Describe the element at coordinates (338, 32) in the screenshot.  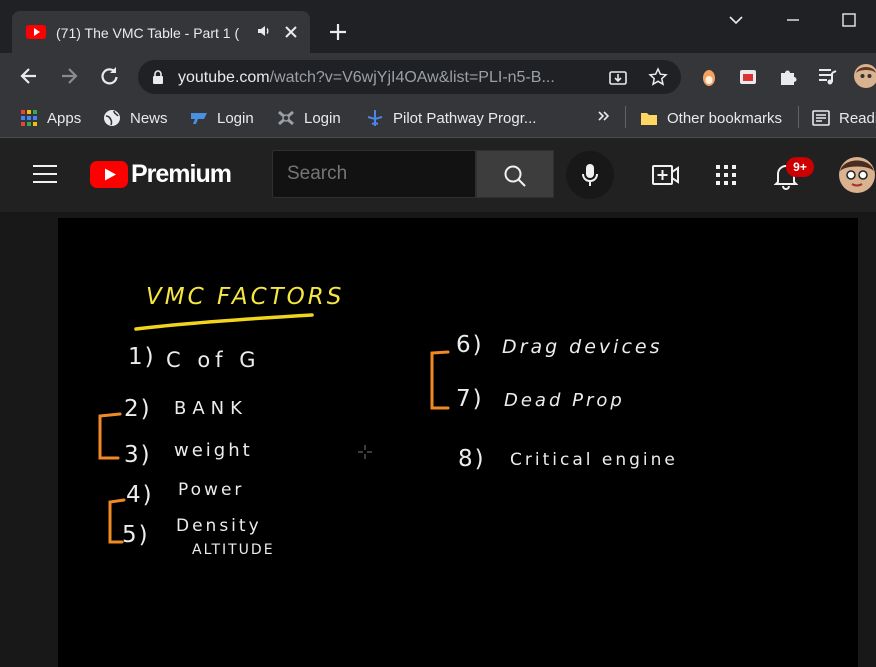
I see `new-tab-button` at that location.